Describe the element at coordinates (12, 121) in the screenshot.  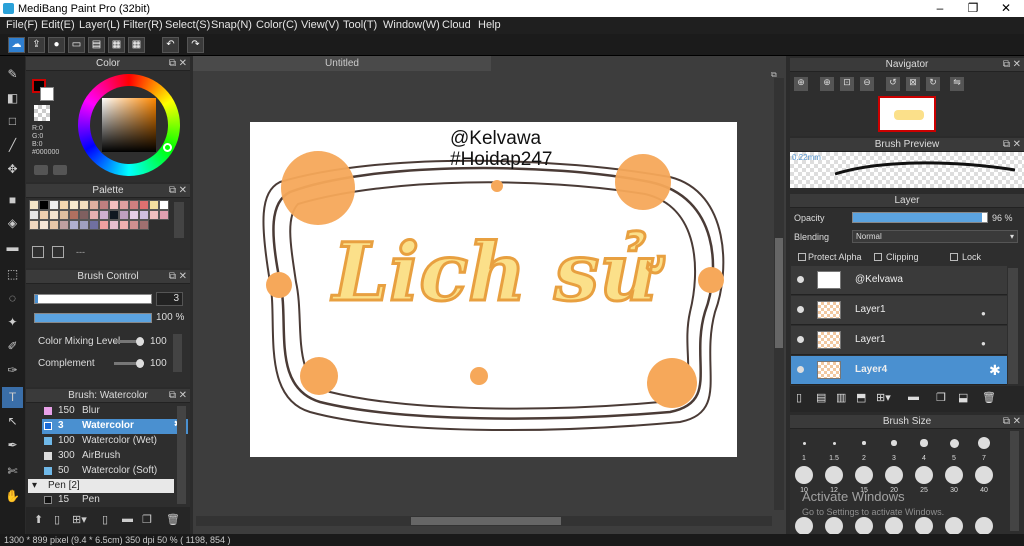
I see `rectangle-tool-icon: □` at that location.